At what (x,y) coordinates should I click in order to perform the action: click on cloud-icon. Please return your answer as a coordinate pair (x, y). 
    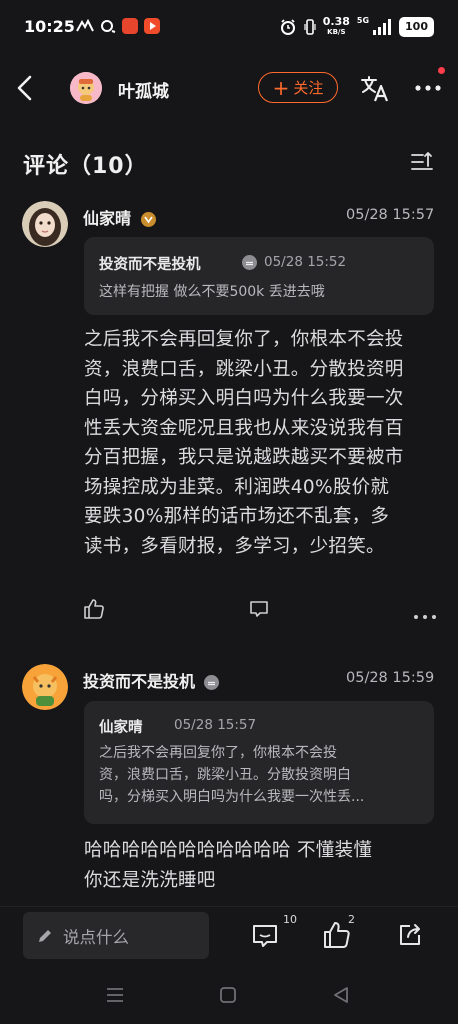
    Looking at the image, I should click on (108, 26).